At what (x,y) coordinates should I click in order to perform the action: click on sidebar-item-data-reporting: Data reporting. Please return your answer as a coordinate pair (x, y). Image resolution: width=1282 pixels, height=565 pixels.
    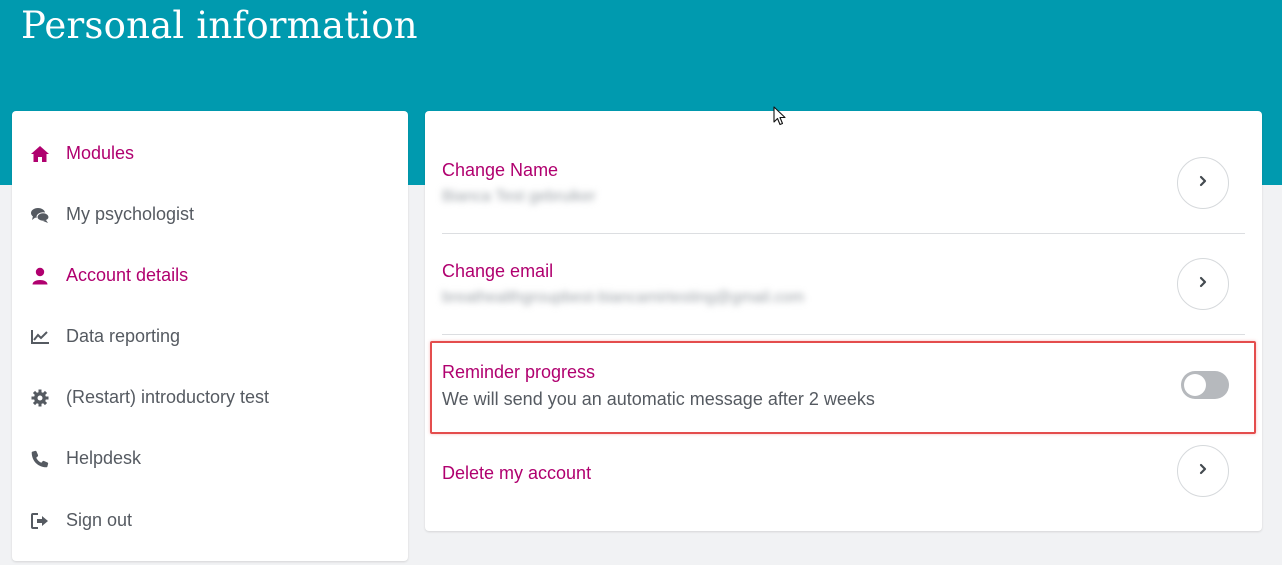
    Looking at the image, I should click on (210, 337).